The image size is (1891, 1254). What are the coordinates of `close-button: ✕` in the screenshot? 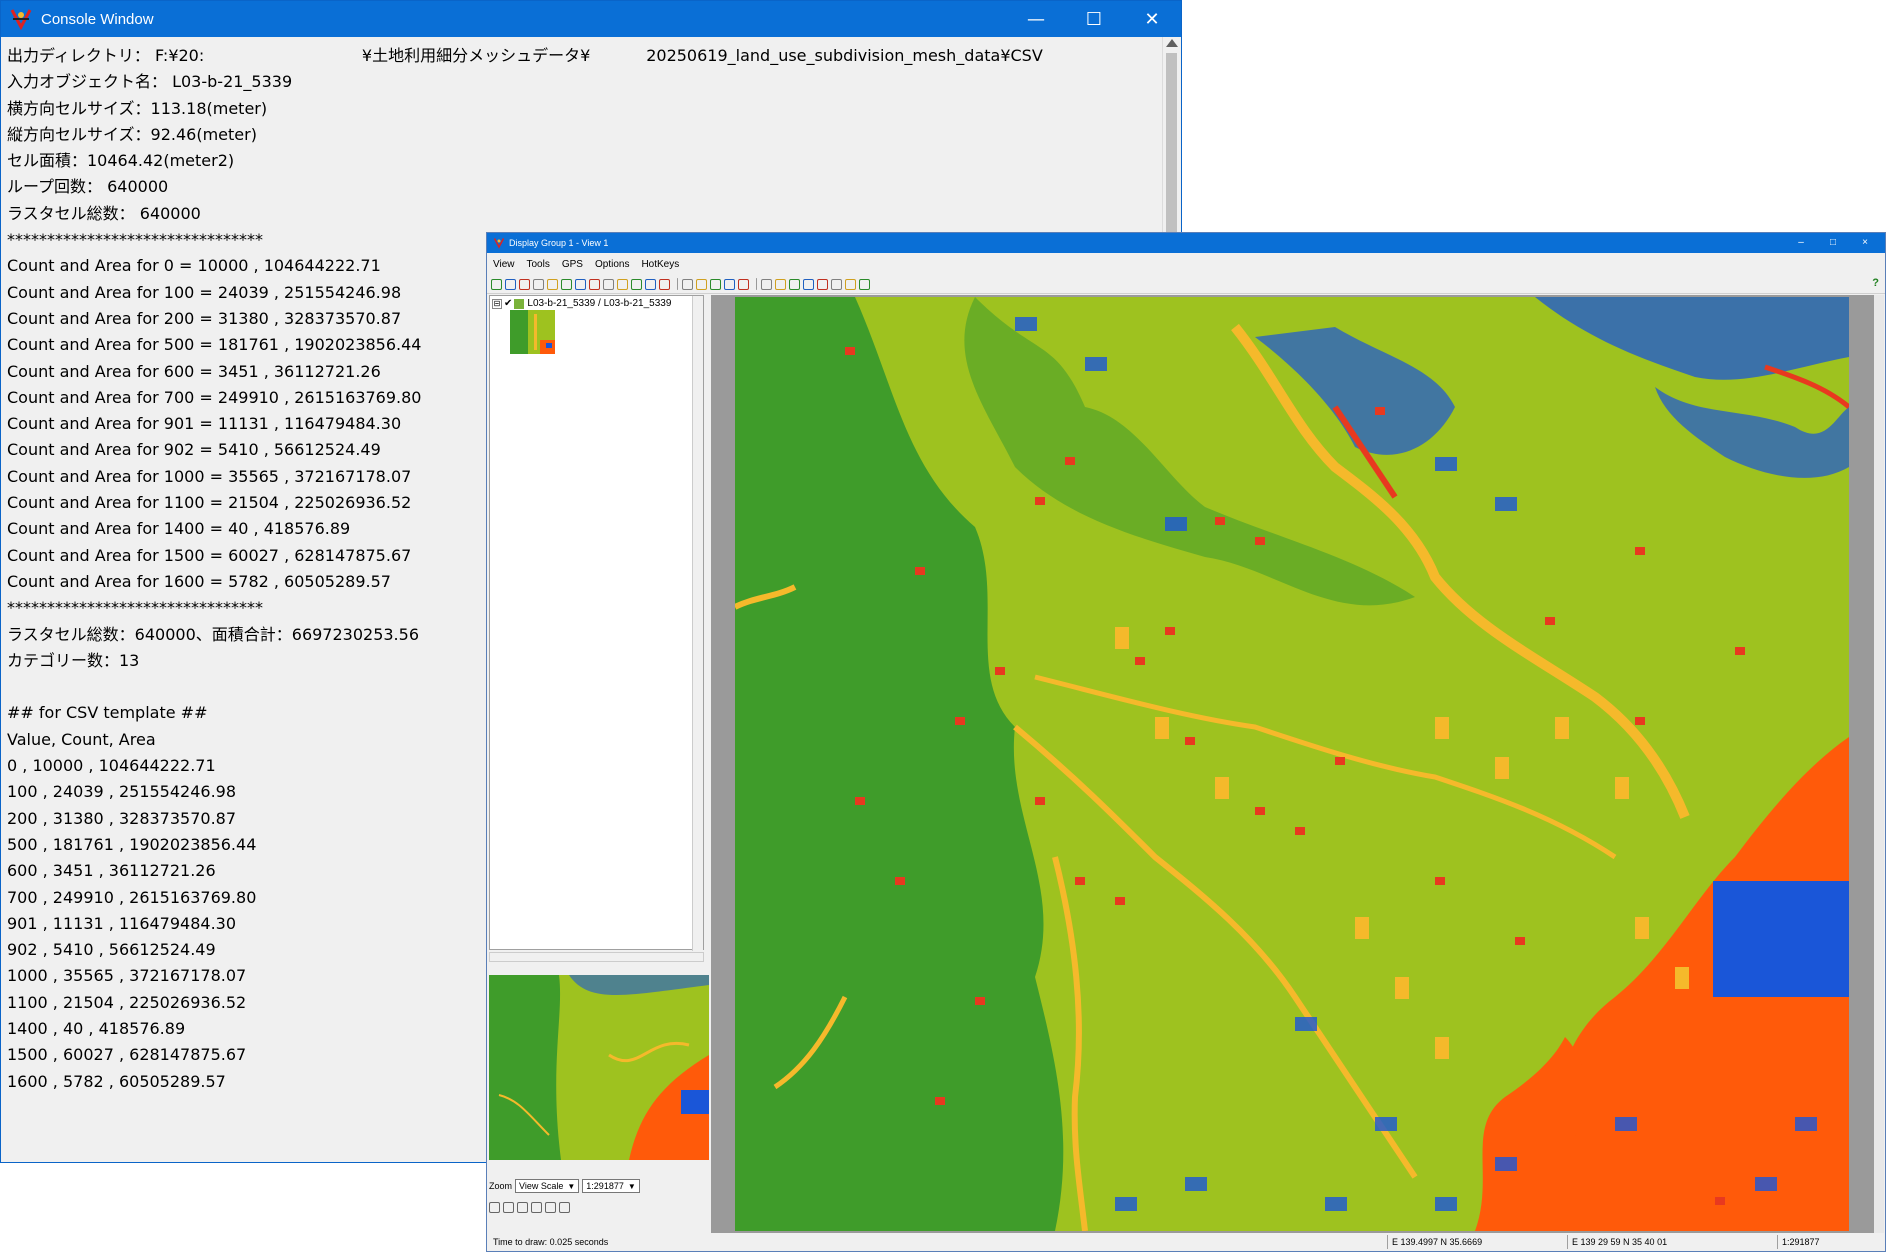 It's located at (1152, 19).